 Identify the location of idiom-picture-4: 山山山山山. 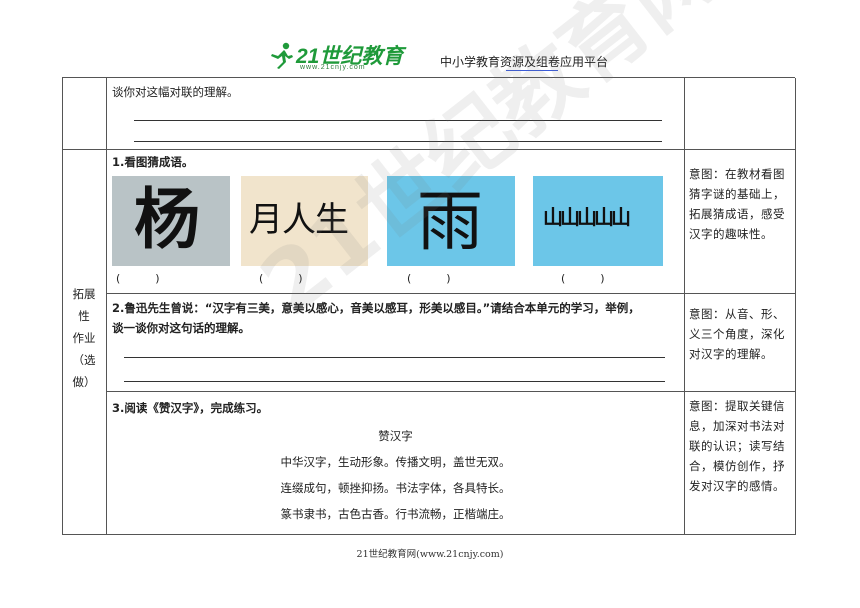
(598, 221).